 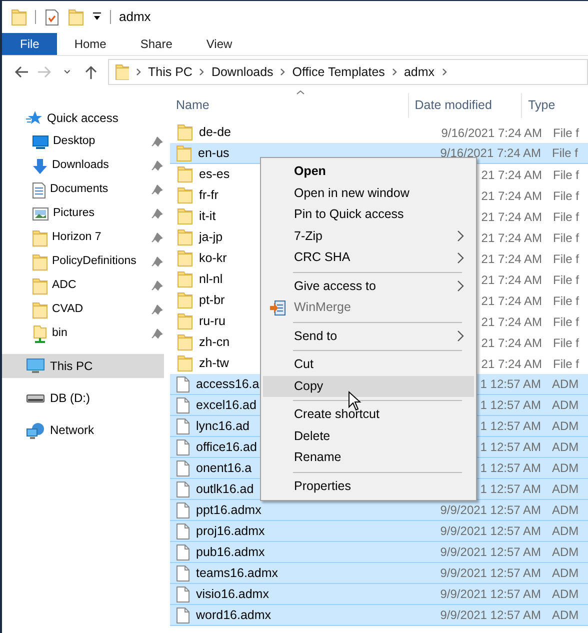 What do you see at coordinates (215, 133) in the screenshot?
I see `file-name: de-de` at bounding box center [215, 133].